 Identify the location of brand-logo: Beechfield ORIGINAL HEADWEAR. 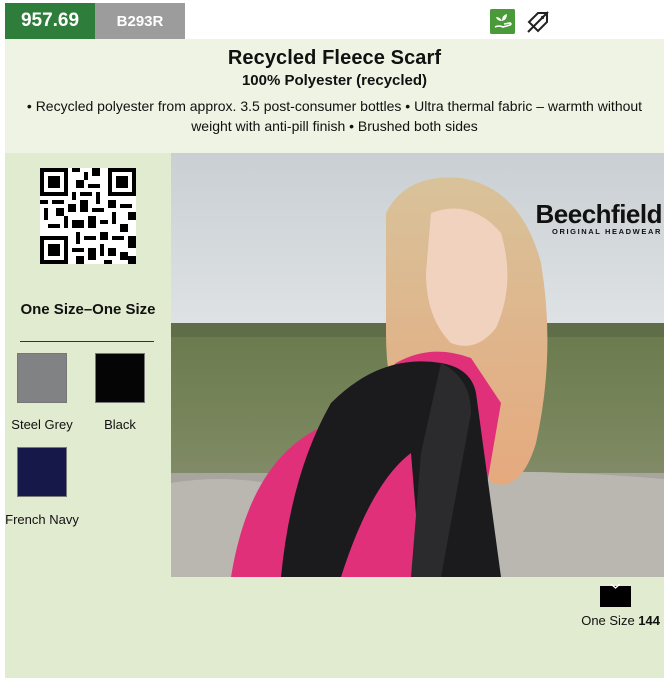
(586, 217).